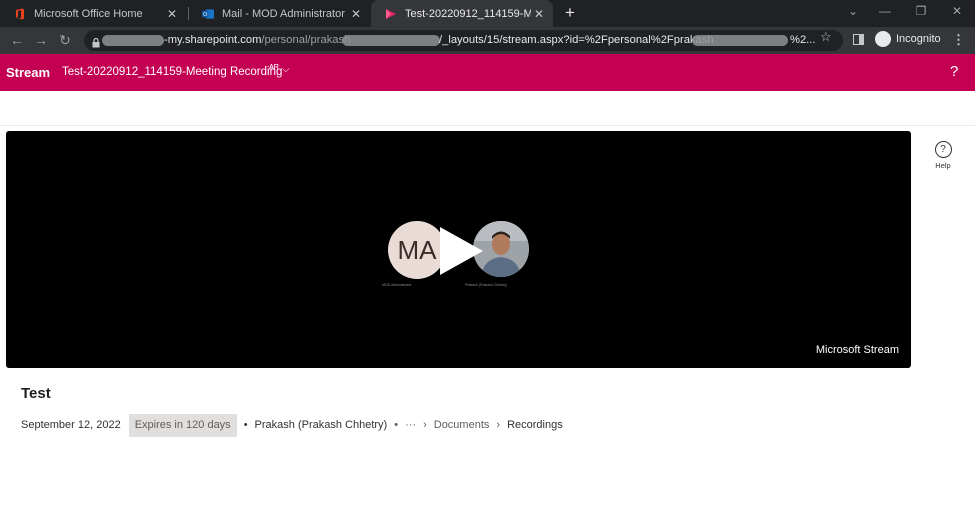  I want to click on breadcrumb-recordings: Recordings, so click(535, 425).